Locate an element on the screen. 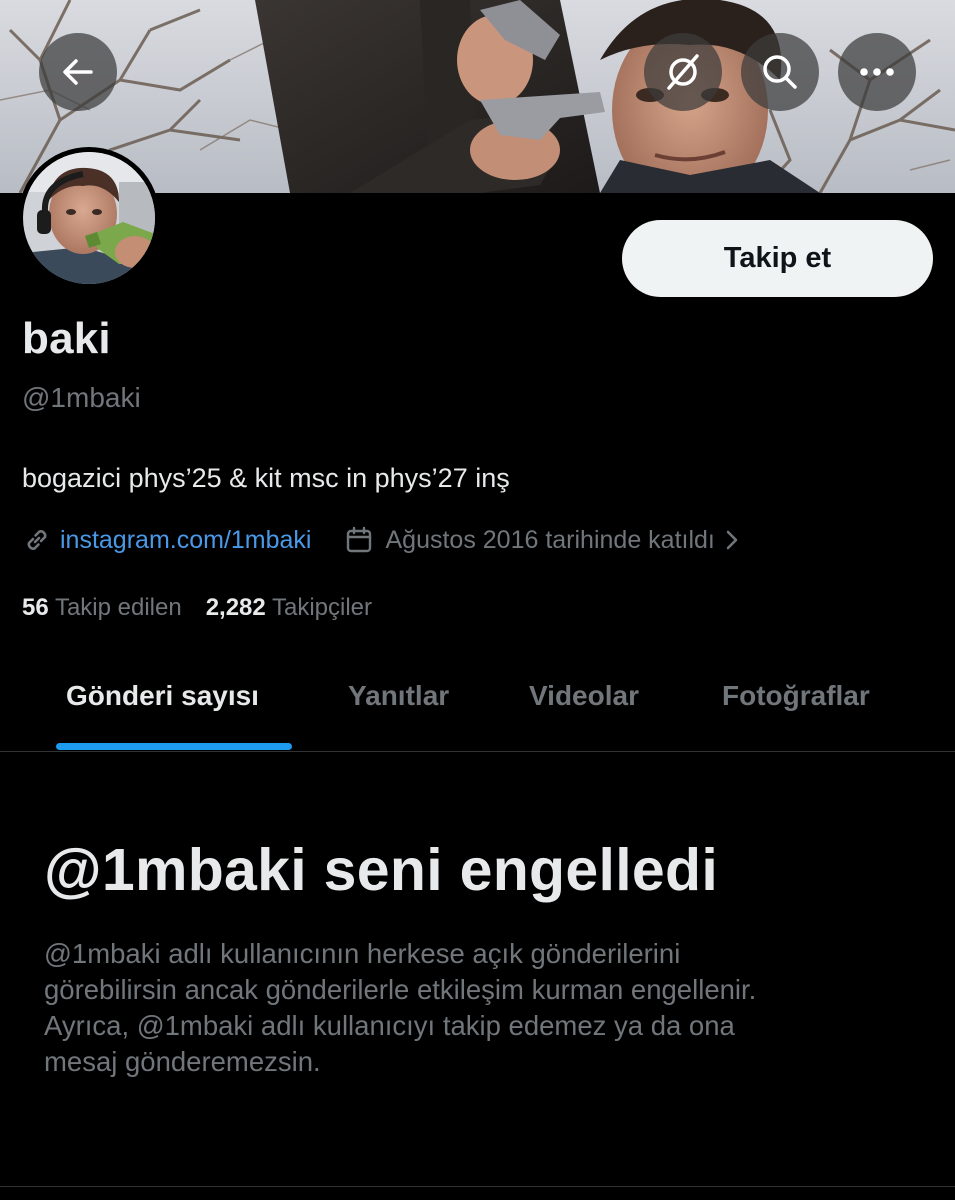 Image resolution: width=955 pixels, height=1200 pixels. followers-count: 2,282 is located at coordinates (235, 607).